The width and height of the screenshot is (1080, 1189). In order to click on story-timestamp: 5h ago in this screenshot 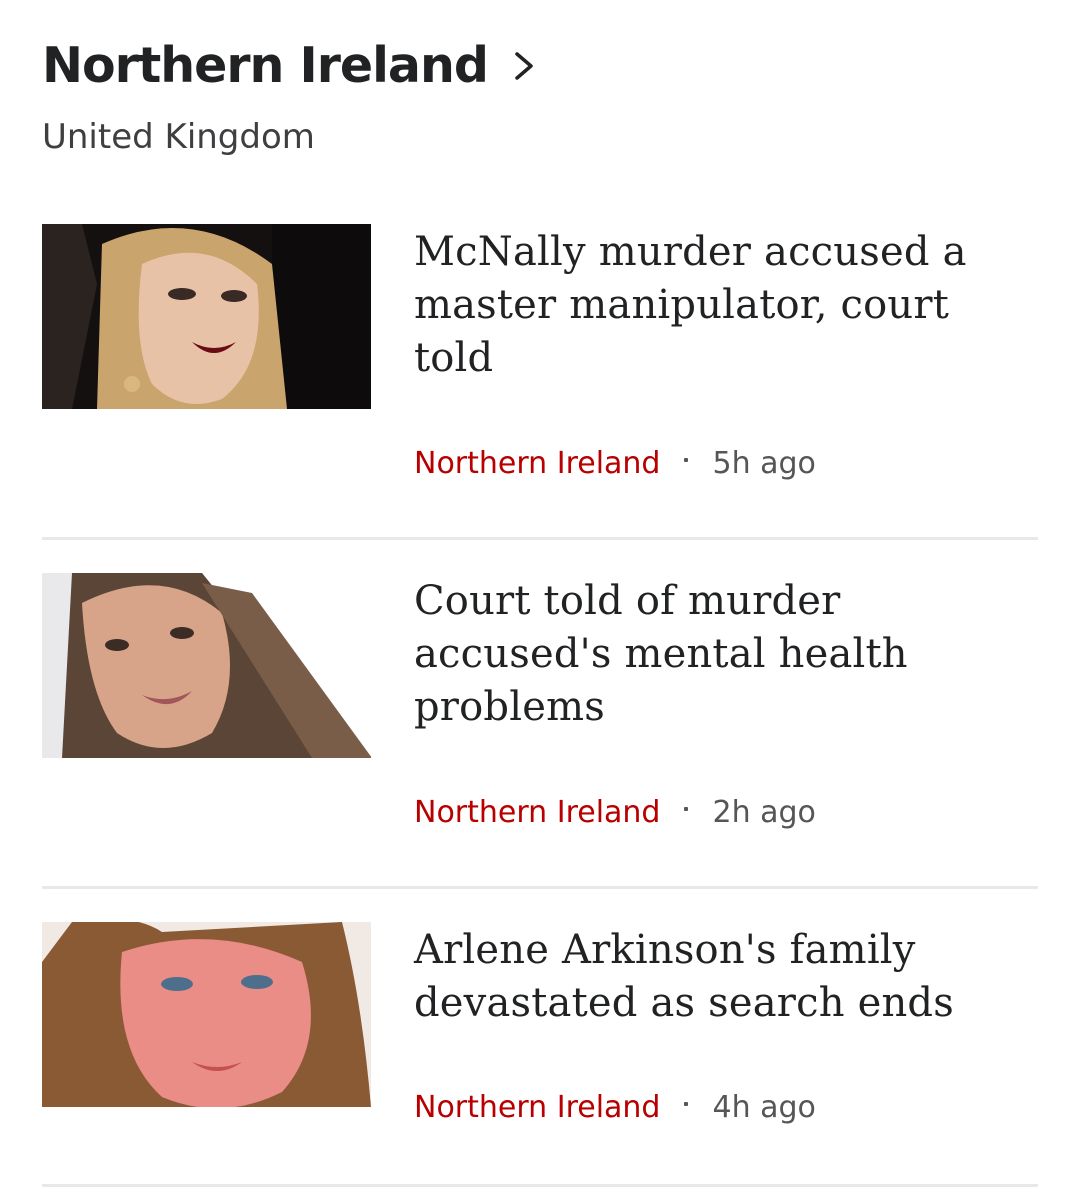, I will do `click(764, 463)`.